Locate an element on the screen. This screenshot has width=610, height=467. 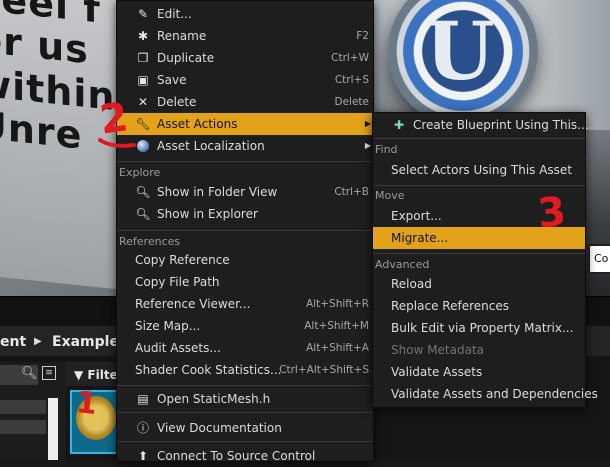
help-icon: ⓘ is located at coordinates (142, 428).